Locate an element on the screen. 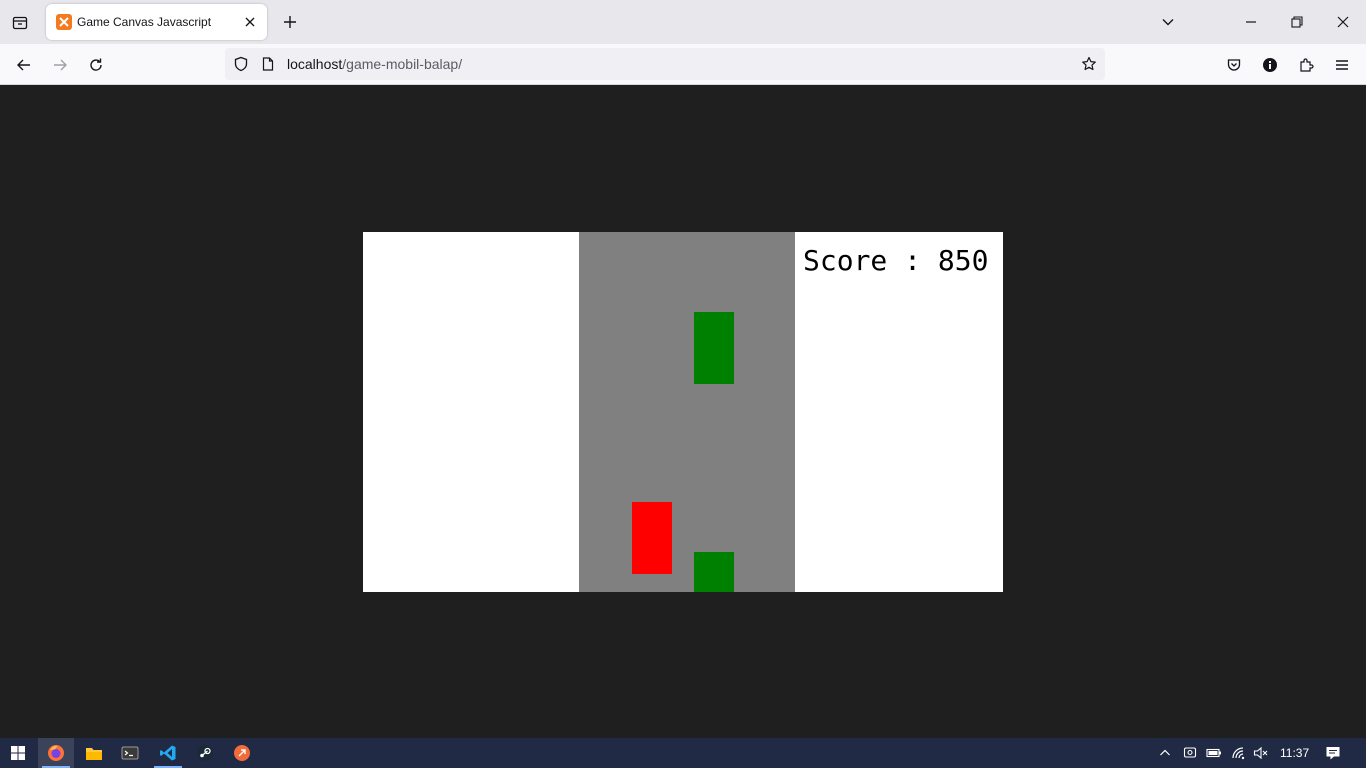  puzzle-icon is located at coordinates (1307, 65).